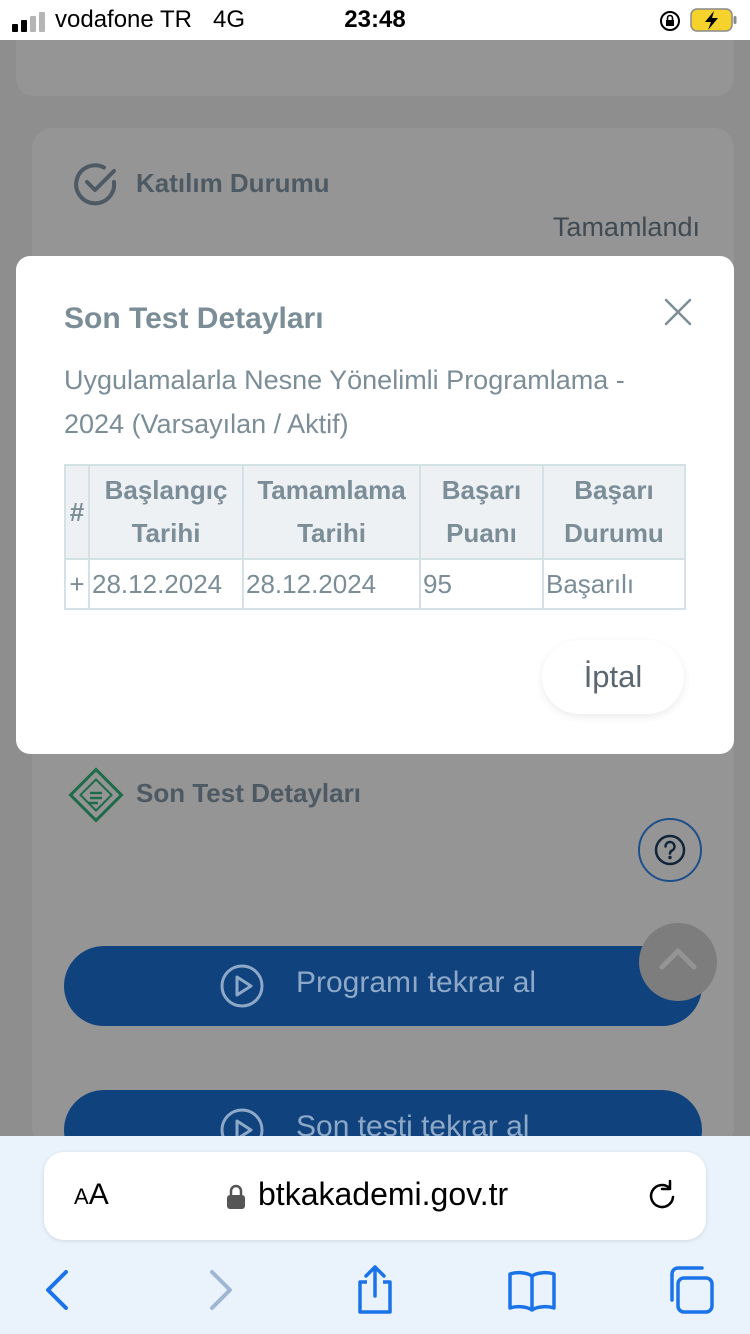 This screenshot has width=750, height=1334. What do you see at coordinates (331, 584) in the screenshot?
I see `completion-date-cell: 28.12.2024` at bounding box center [331, 584].